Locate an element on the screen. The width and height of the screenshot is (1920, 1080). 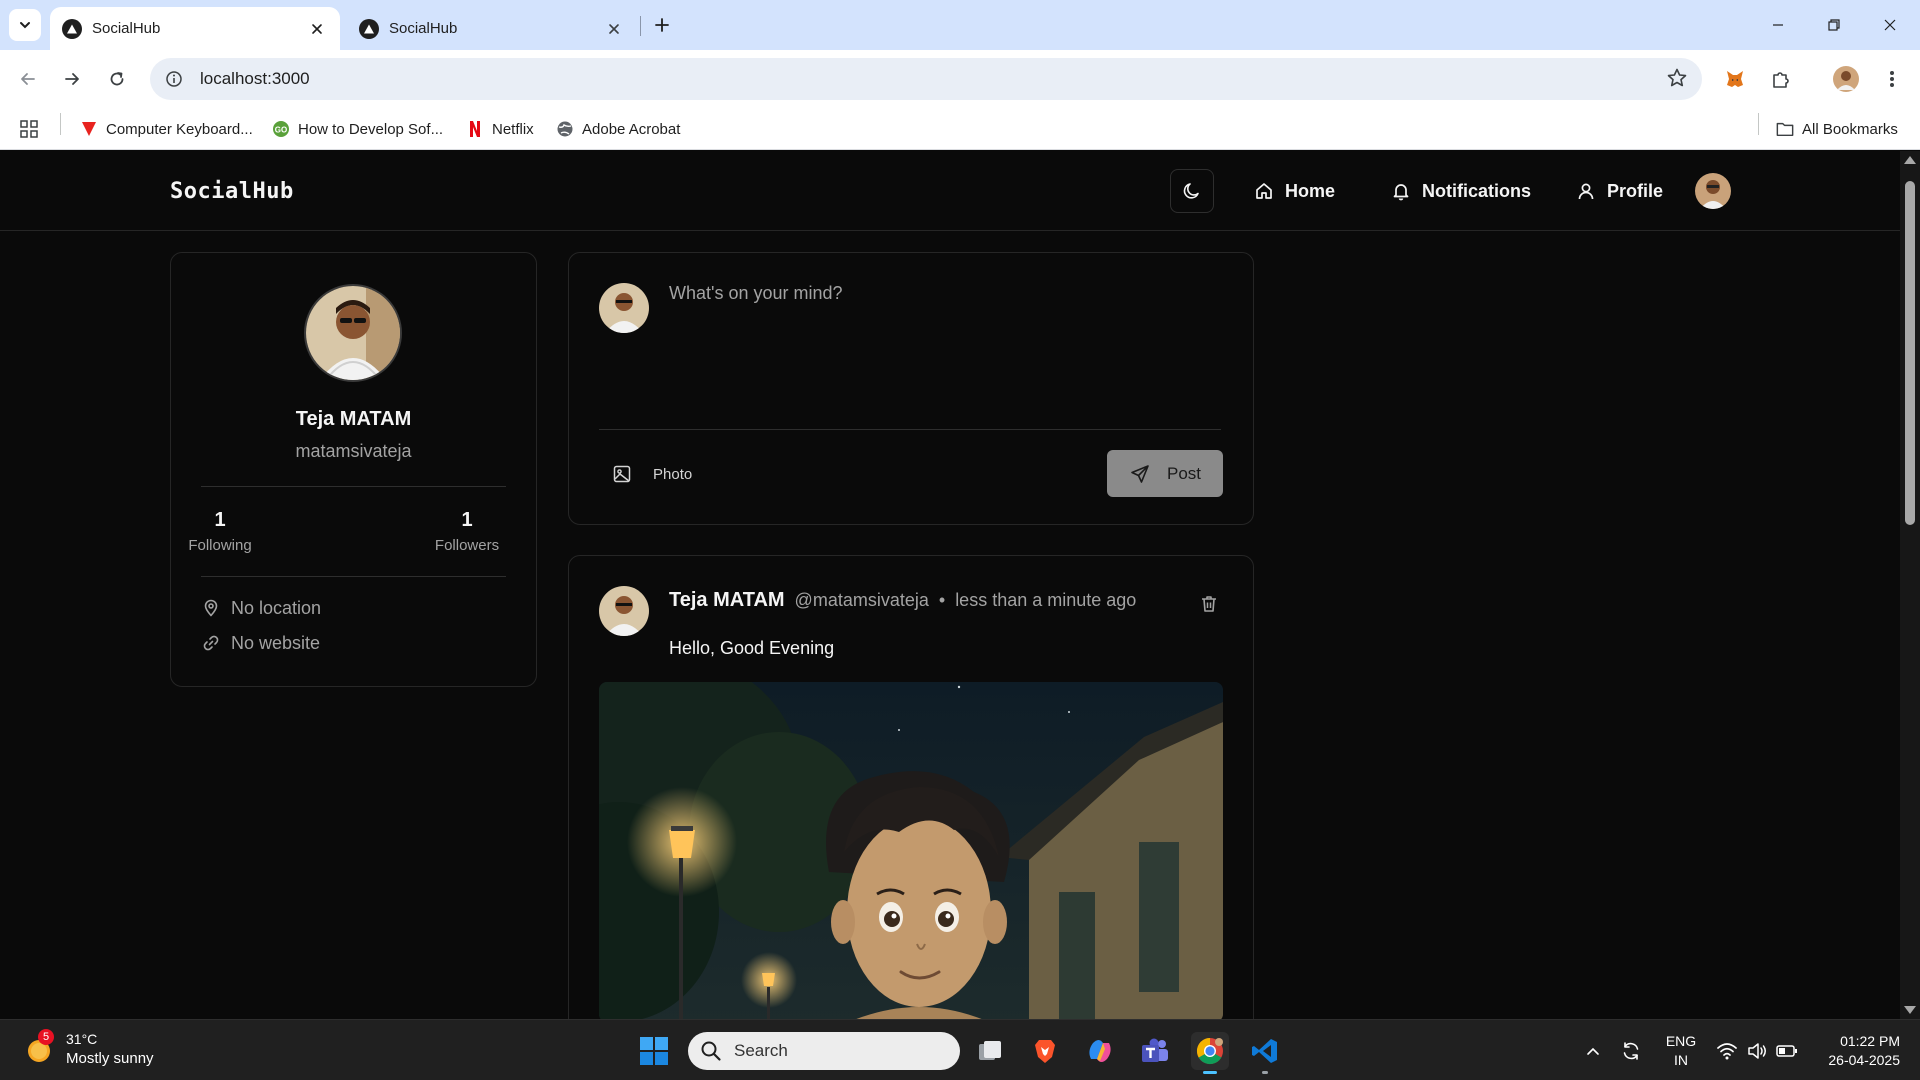
sun-icon: 5 is located at coordinates (40, 1047).